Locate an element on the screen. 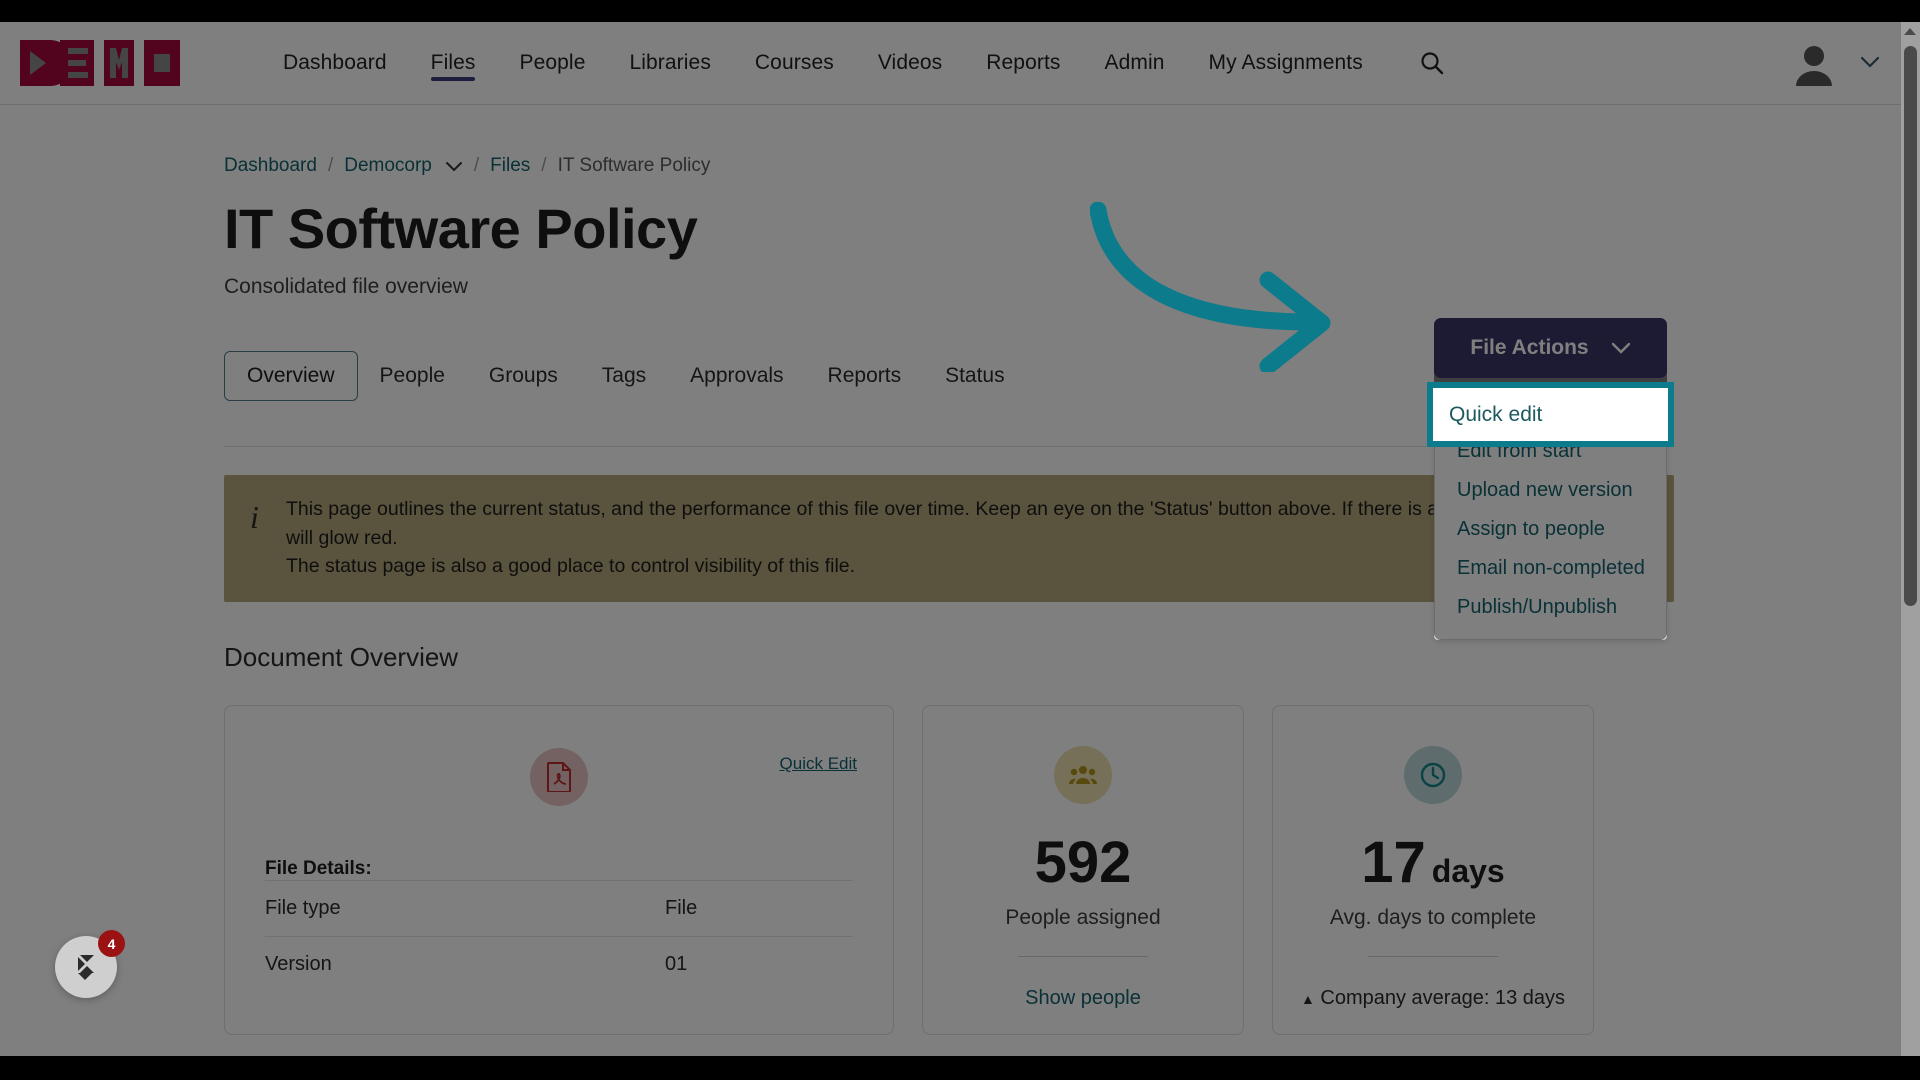 Image resolution: width=1920 pixels, height=1080 pixels. tab-label: Groups is located at coordinates (523, 376).